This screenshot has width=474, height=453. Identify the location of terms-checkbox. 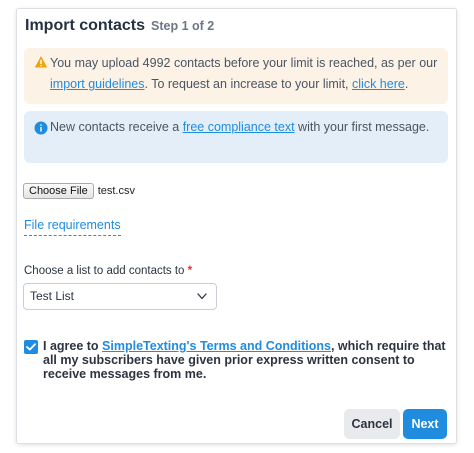
(31, 347).